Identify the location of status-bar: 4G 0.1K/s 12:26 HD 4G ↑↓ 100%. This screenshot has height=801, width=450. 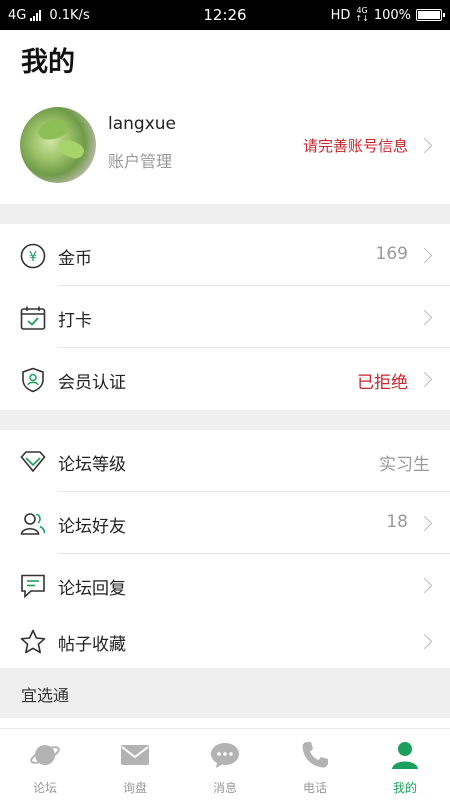
(225, 15).